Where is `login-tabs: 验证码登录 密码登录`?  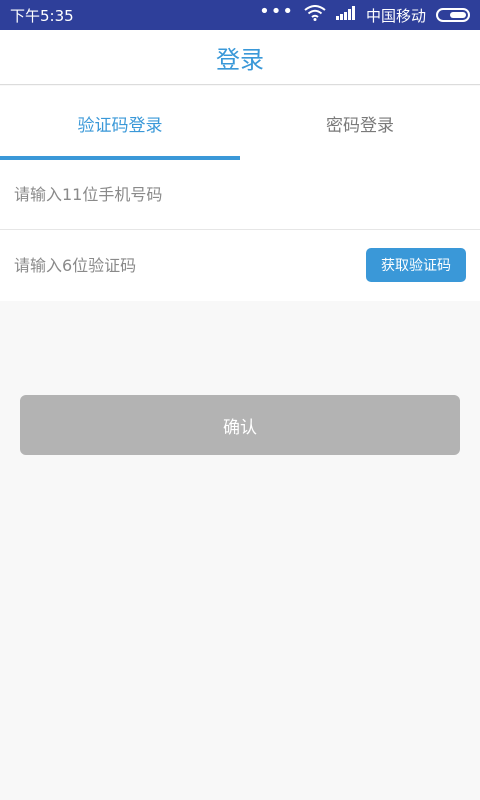
login-tabs: 验证码登录 密码登录 is located at coordinates (240, 123).